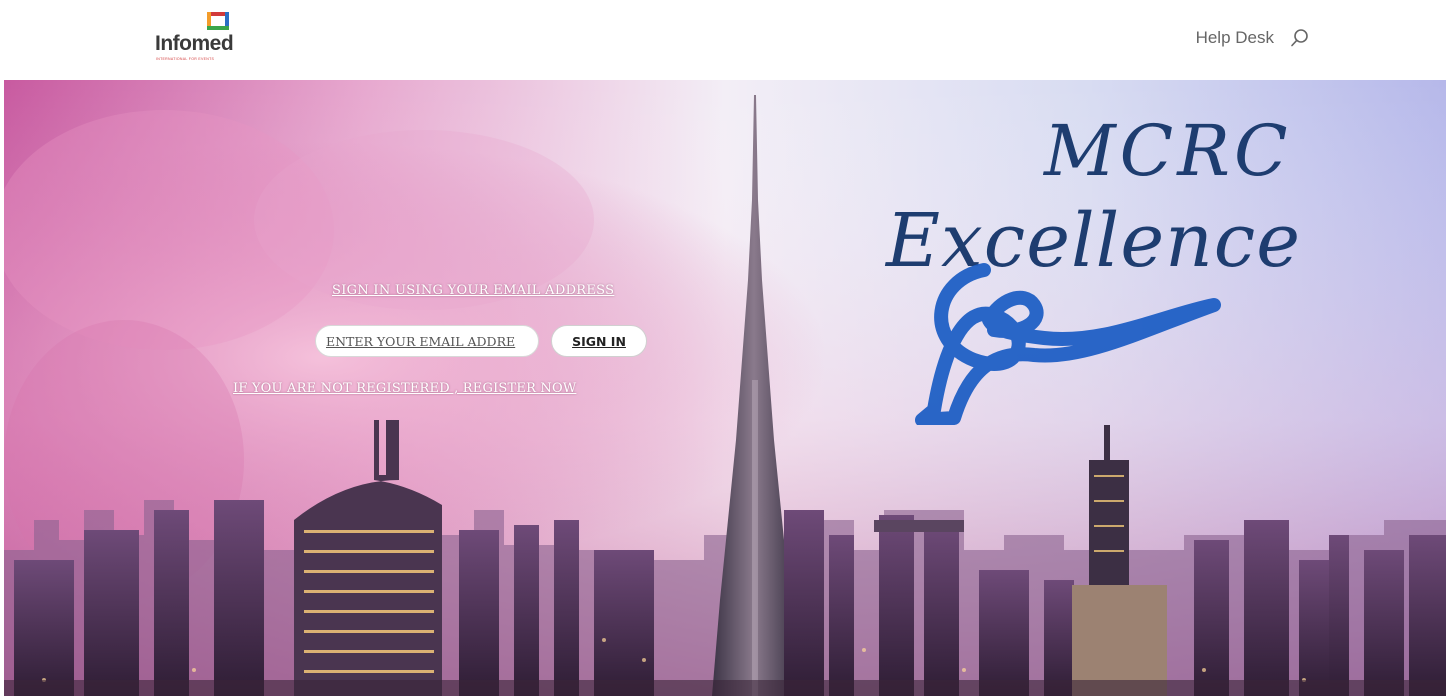  What do you see at coordinates (194, 43) in the screenshot?
I see `logo-text: Infomed` at bounding box center [194, 43].